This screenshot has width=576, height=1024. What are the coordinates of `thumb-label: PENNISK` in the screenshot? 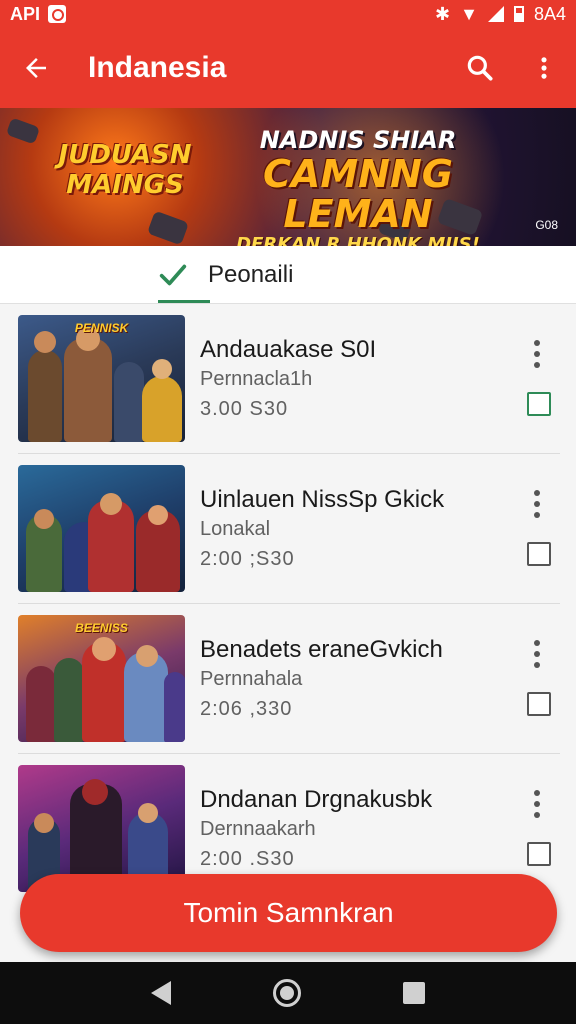 It's located at (101, 328).